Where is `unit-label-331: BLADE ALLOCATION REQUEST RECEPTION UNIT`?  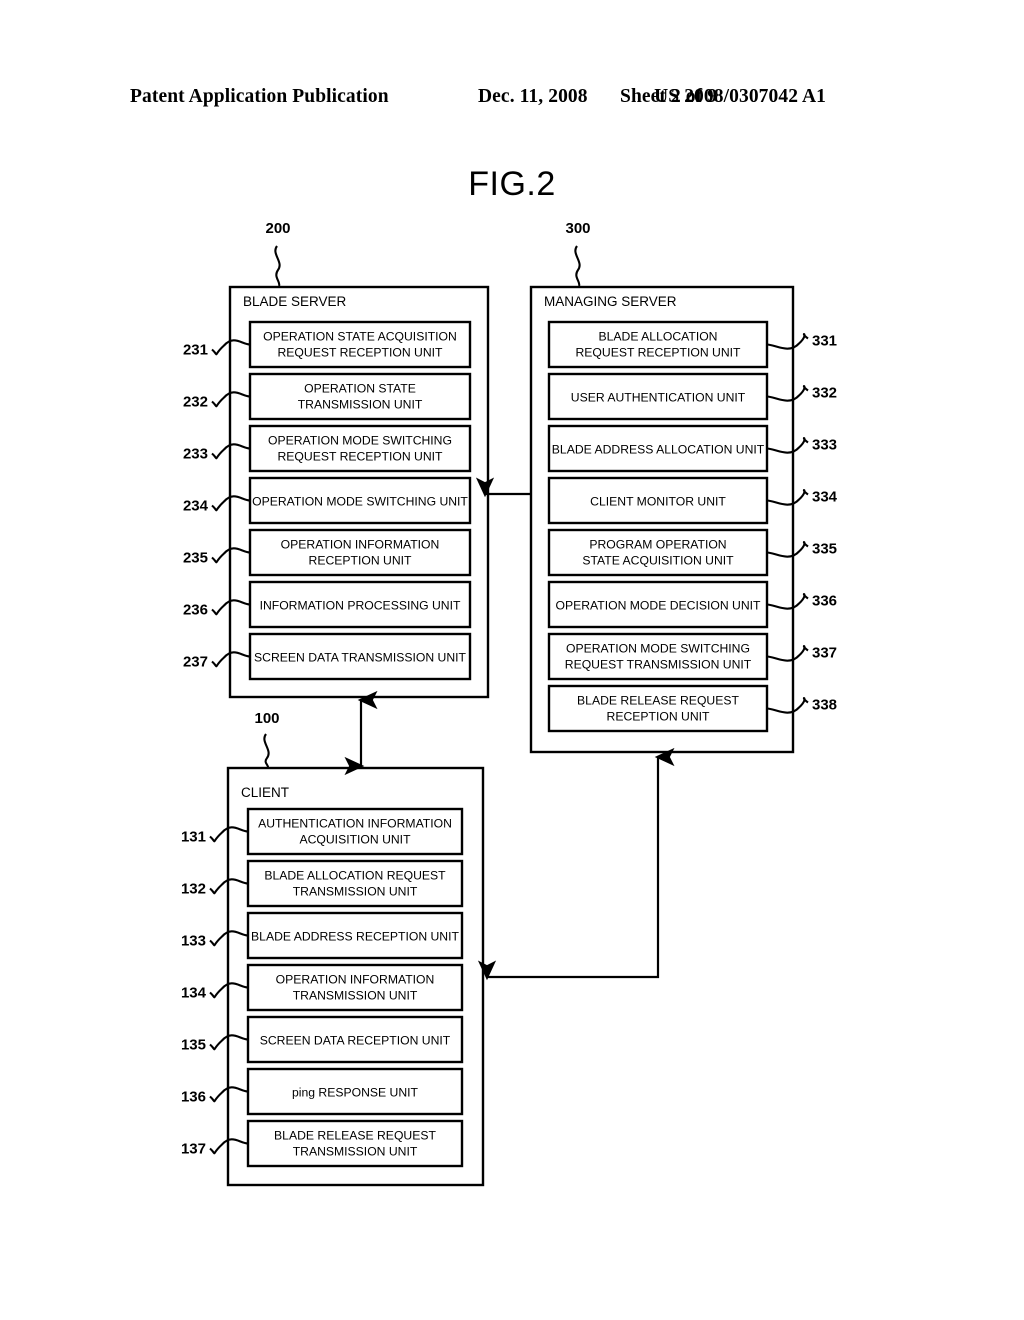 unit-label-331: BLADE ALLOCATION REQUEST RECEPTION UNIT is located at coordinates (658, 345).